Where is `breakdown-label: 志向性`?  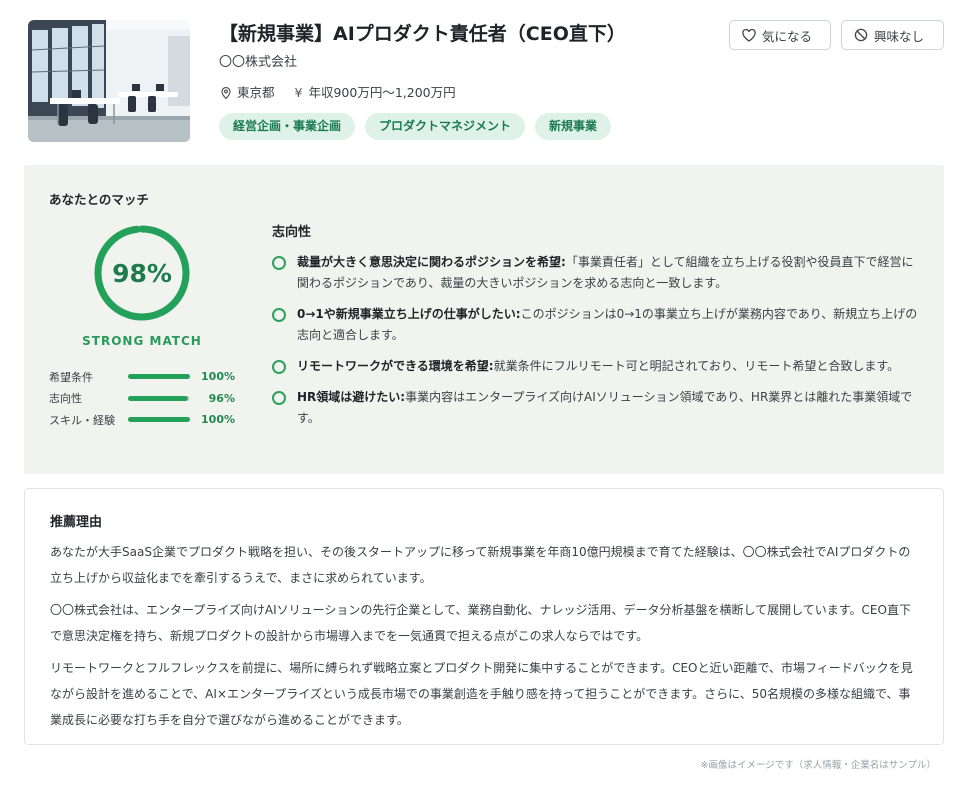 breakdown-label: 志向性 is located at coordinates (65, 399).